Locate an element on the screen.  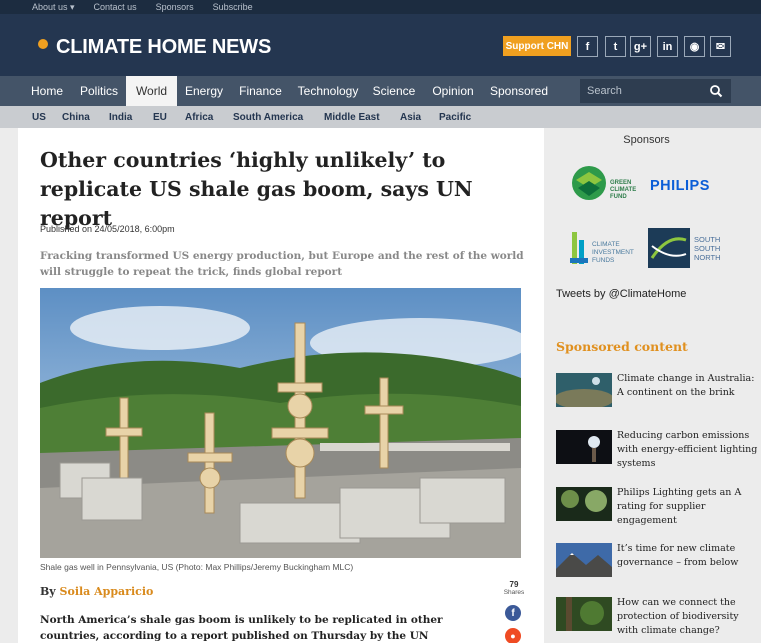
cif-line-3: FUNDS is located at coordinates (603, 260).